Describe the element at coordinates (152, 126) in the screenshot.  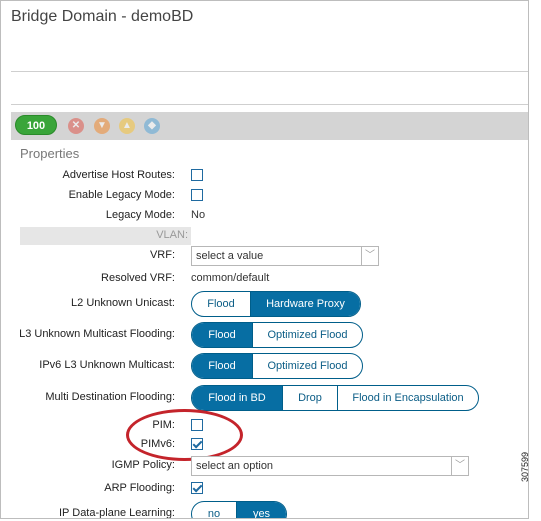
I see `warning-fault-icon: ◆` at that location.